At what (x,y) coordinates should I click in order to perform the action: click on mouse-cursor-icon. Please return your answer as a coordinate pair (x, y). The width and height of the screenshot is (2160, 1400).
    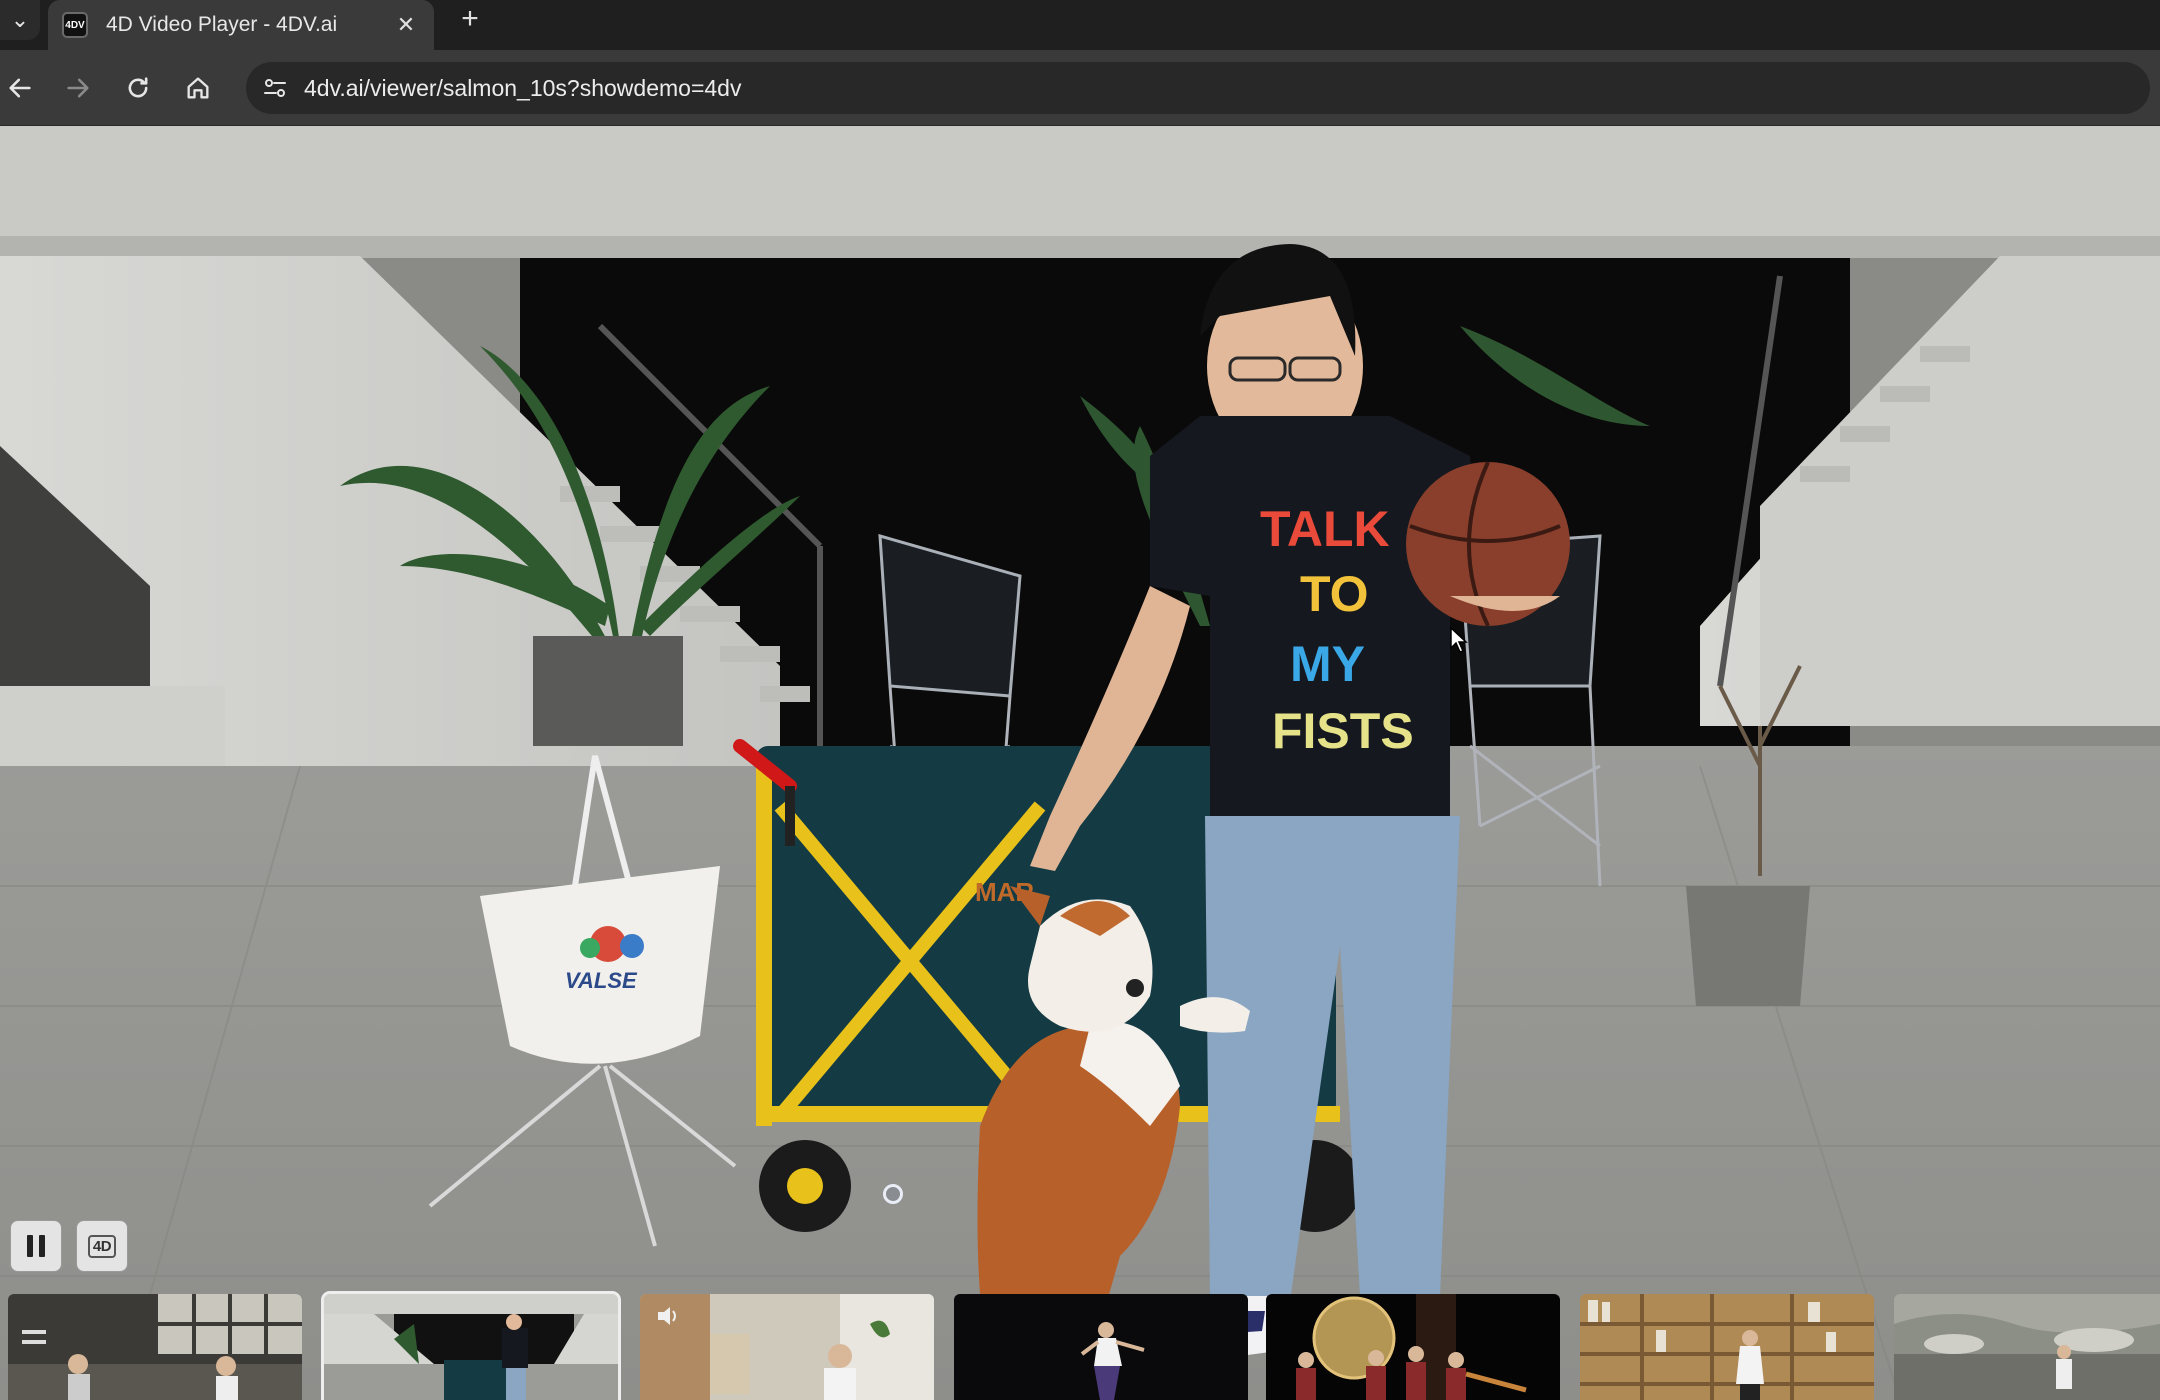
    Looking at the image, I should click on (1459, 639).